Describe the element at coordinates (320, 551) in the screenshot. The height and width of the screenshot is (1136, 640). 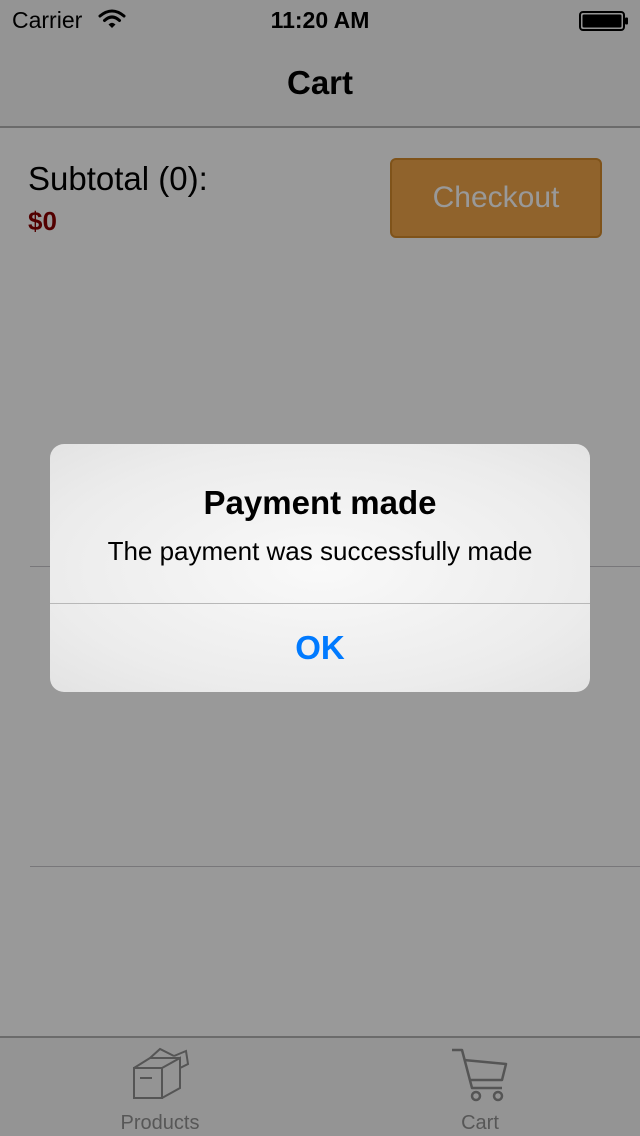
I see `alert-message: The payment was successfully made` at that location.